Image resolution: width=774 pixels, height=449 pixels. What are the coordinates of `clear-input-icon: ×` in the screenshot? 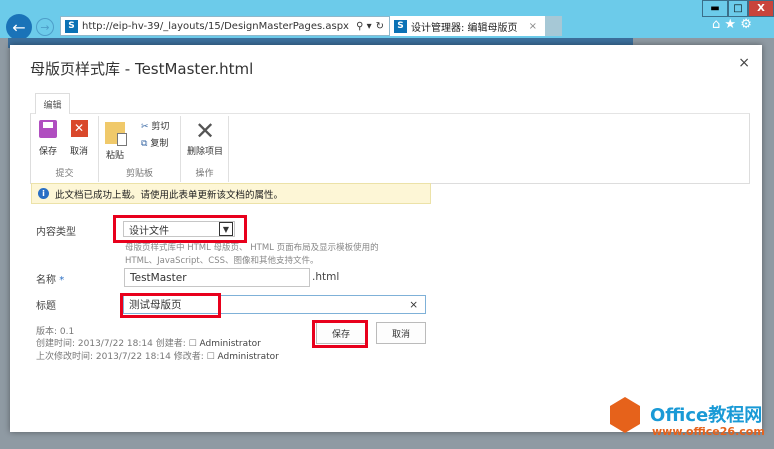 It's located at (413, 305).